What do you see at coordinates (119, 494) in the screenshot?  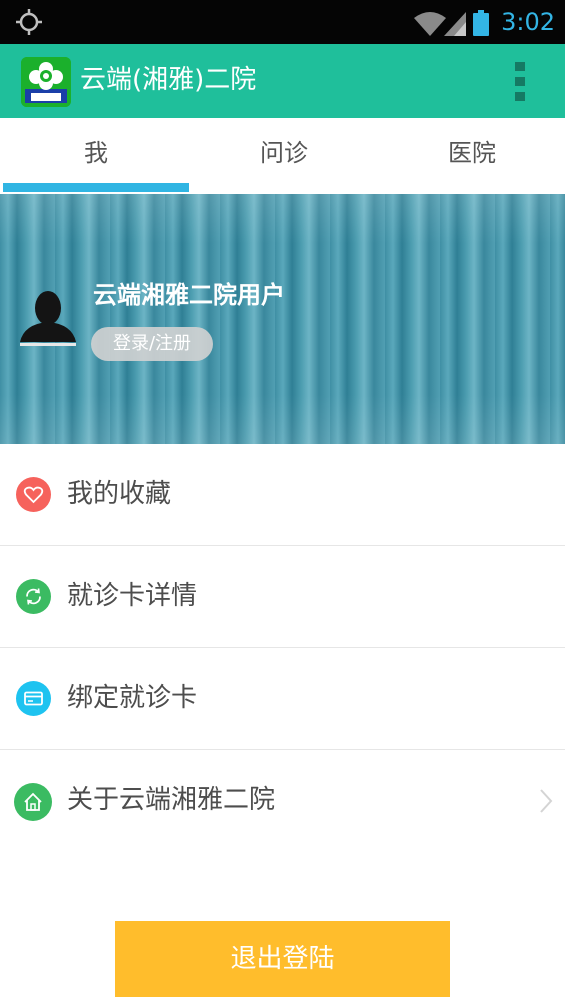 I see `menu-label-favorites: 我的收藏` at bounding box center [119, 494].